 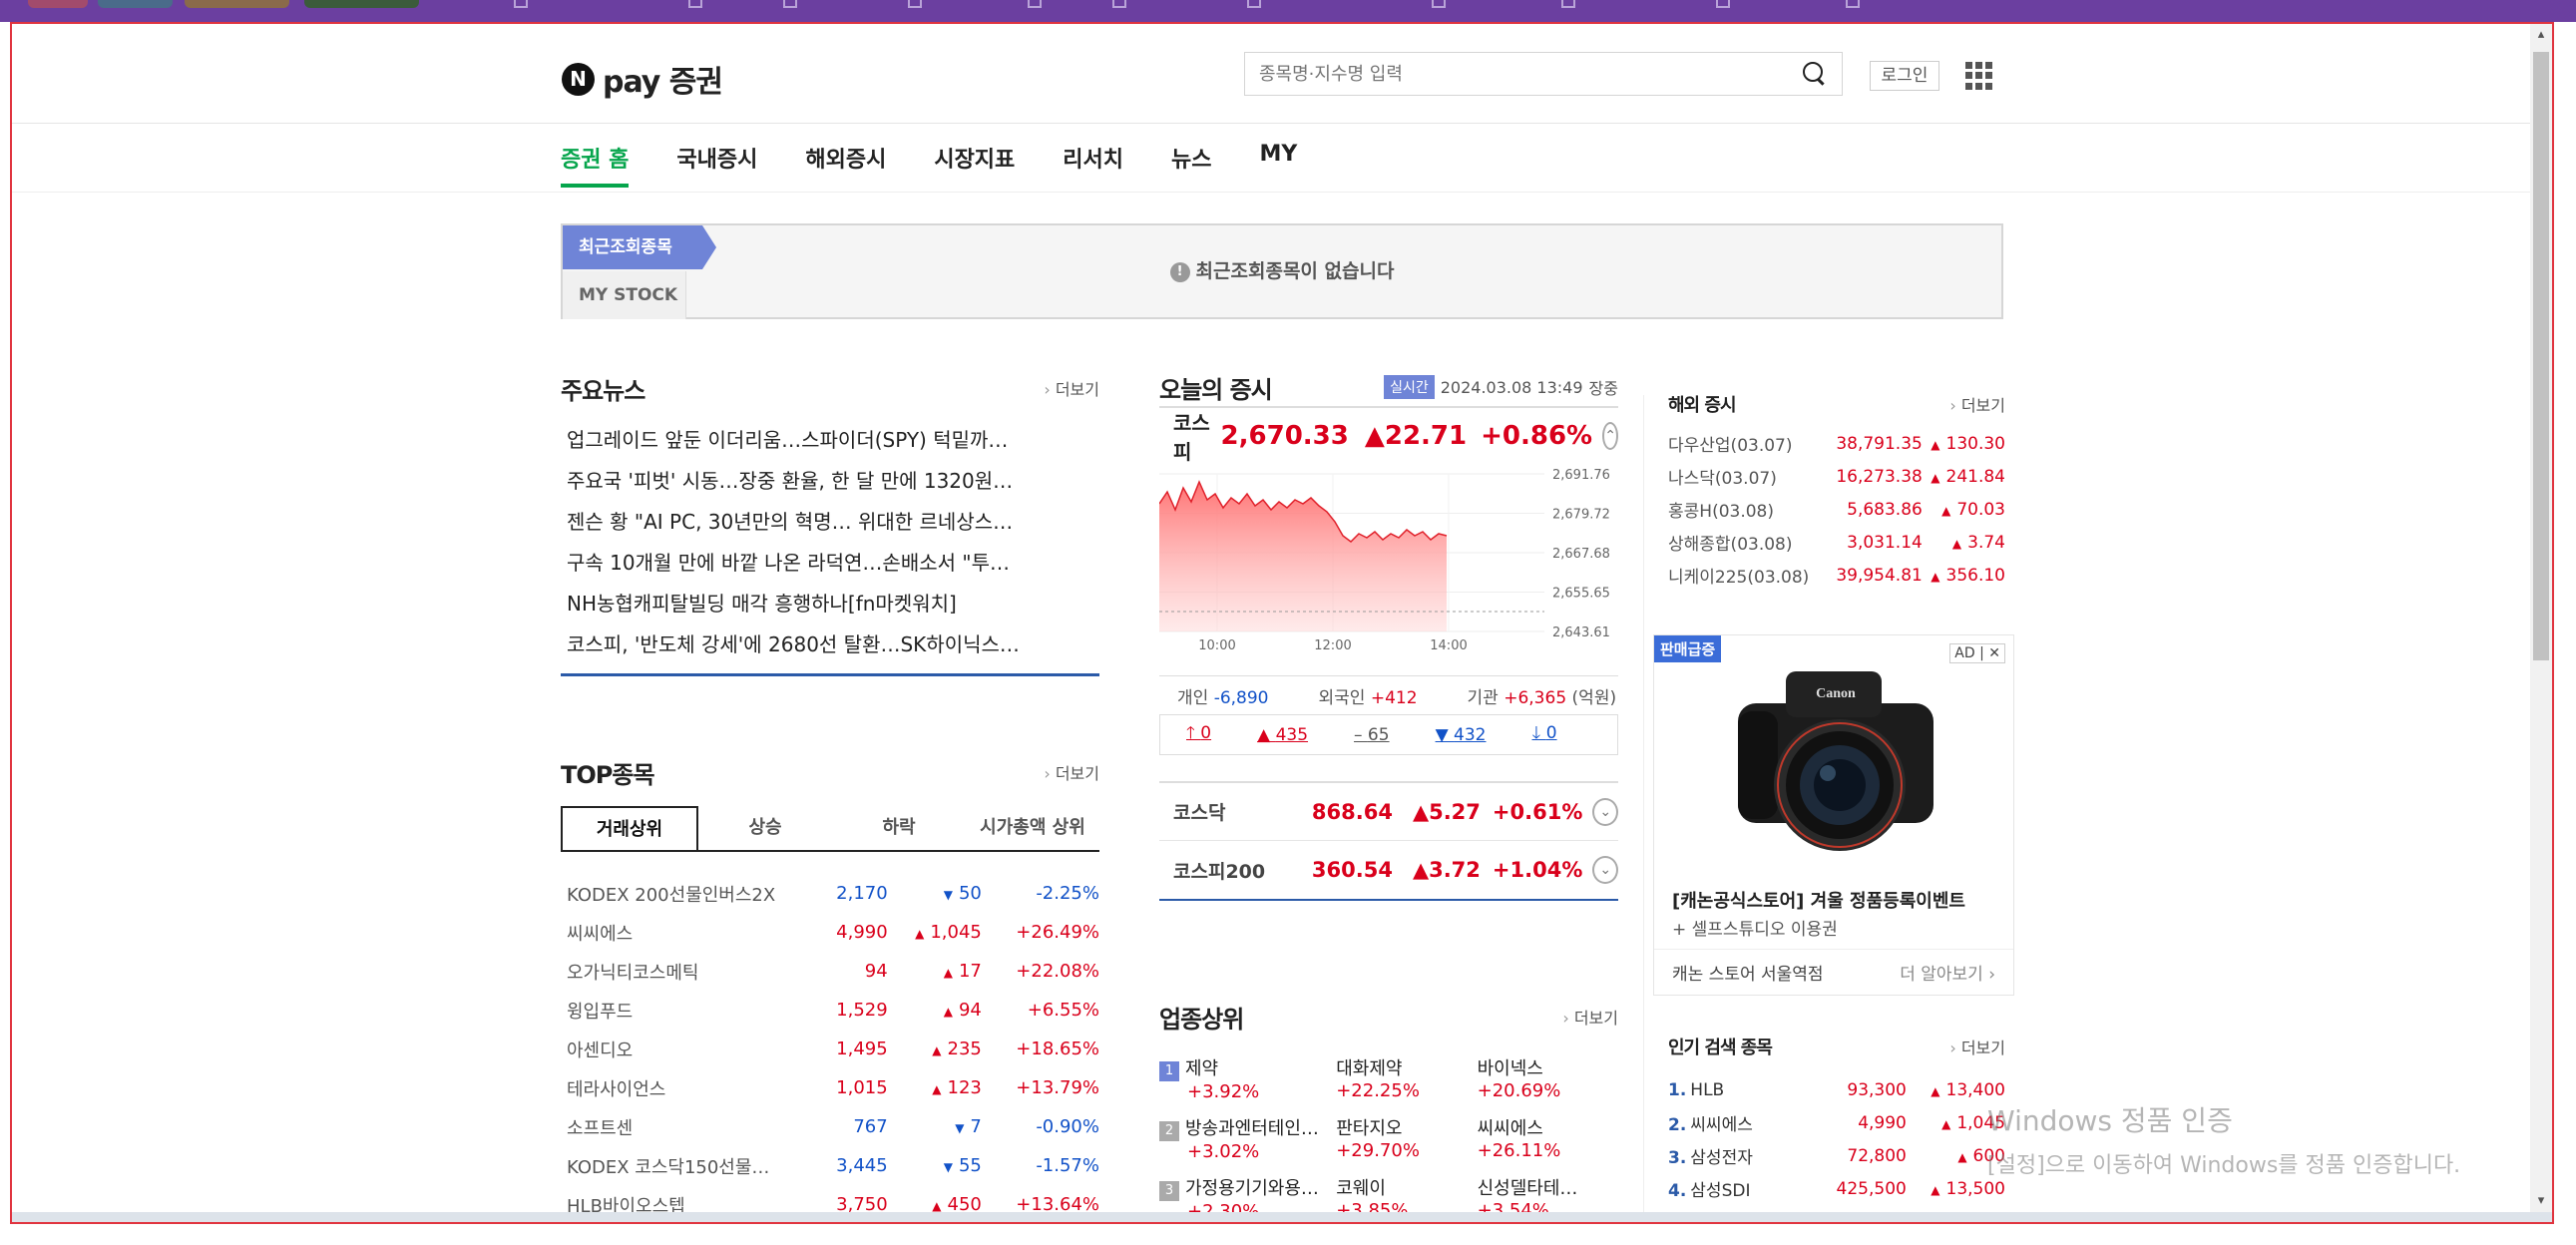 What do you see at coordinates (935, 1049) in the screenshot?
I see `stock-change: 235` at bounding box center [935, 1049].